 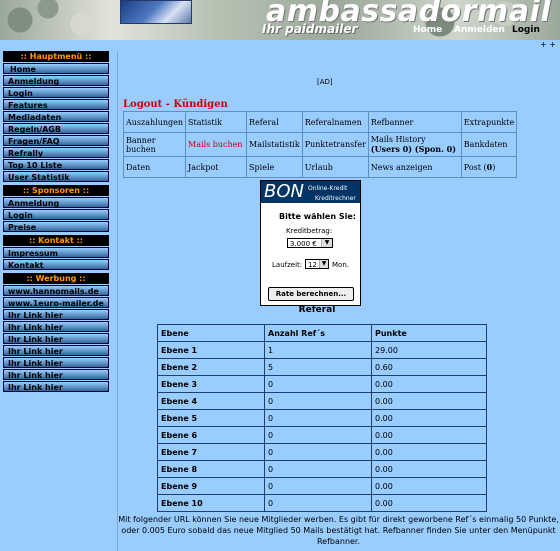 What do you see at coordinates (56, 202) in the screenshot?
I see `sidebar-item-sponsor-anmeldung: Anmeldung` at bounding box center [56, 202].